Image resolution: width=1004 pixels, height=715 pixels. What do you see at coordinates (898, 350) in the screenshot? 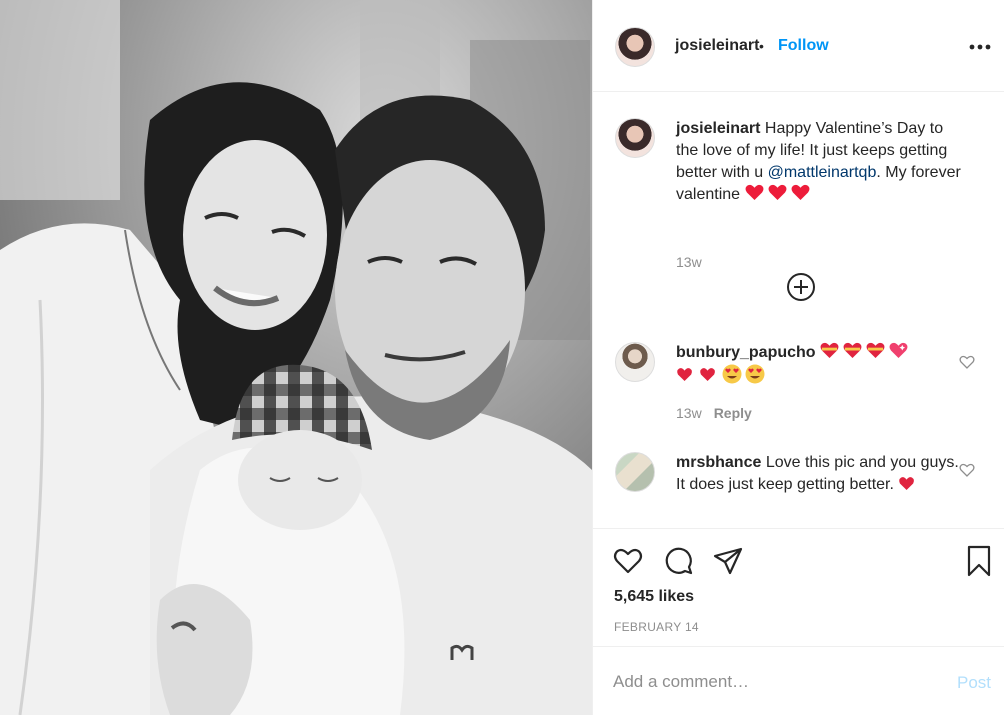
I see `sparkling-heart-emoji-icon` at bounding box center [898, 350].